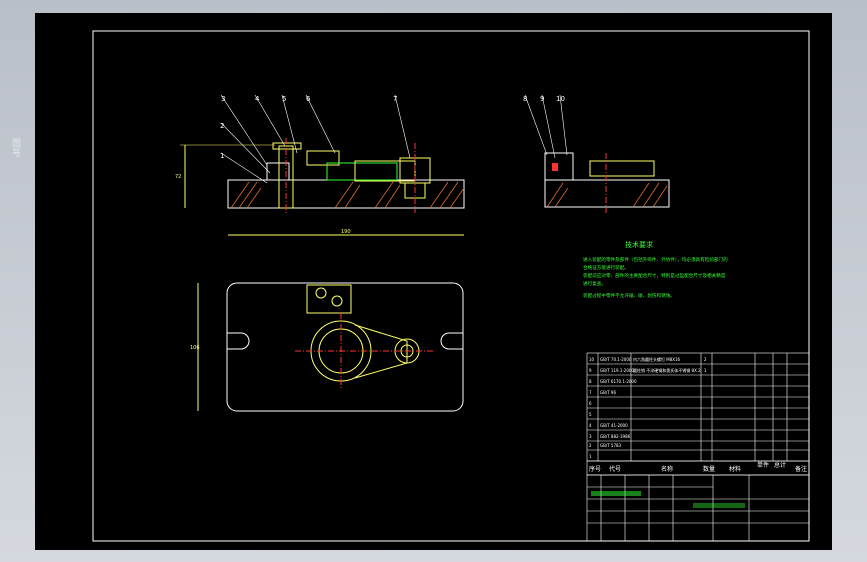 The image size is (867, 562). I want to click on hole-b, so click(337, 301).